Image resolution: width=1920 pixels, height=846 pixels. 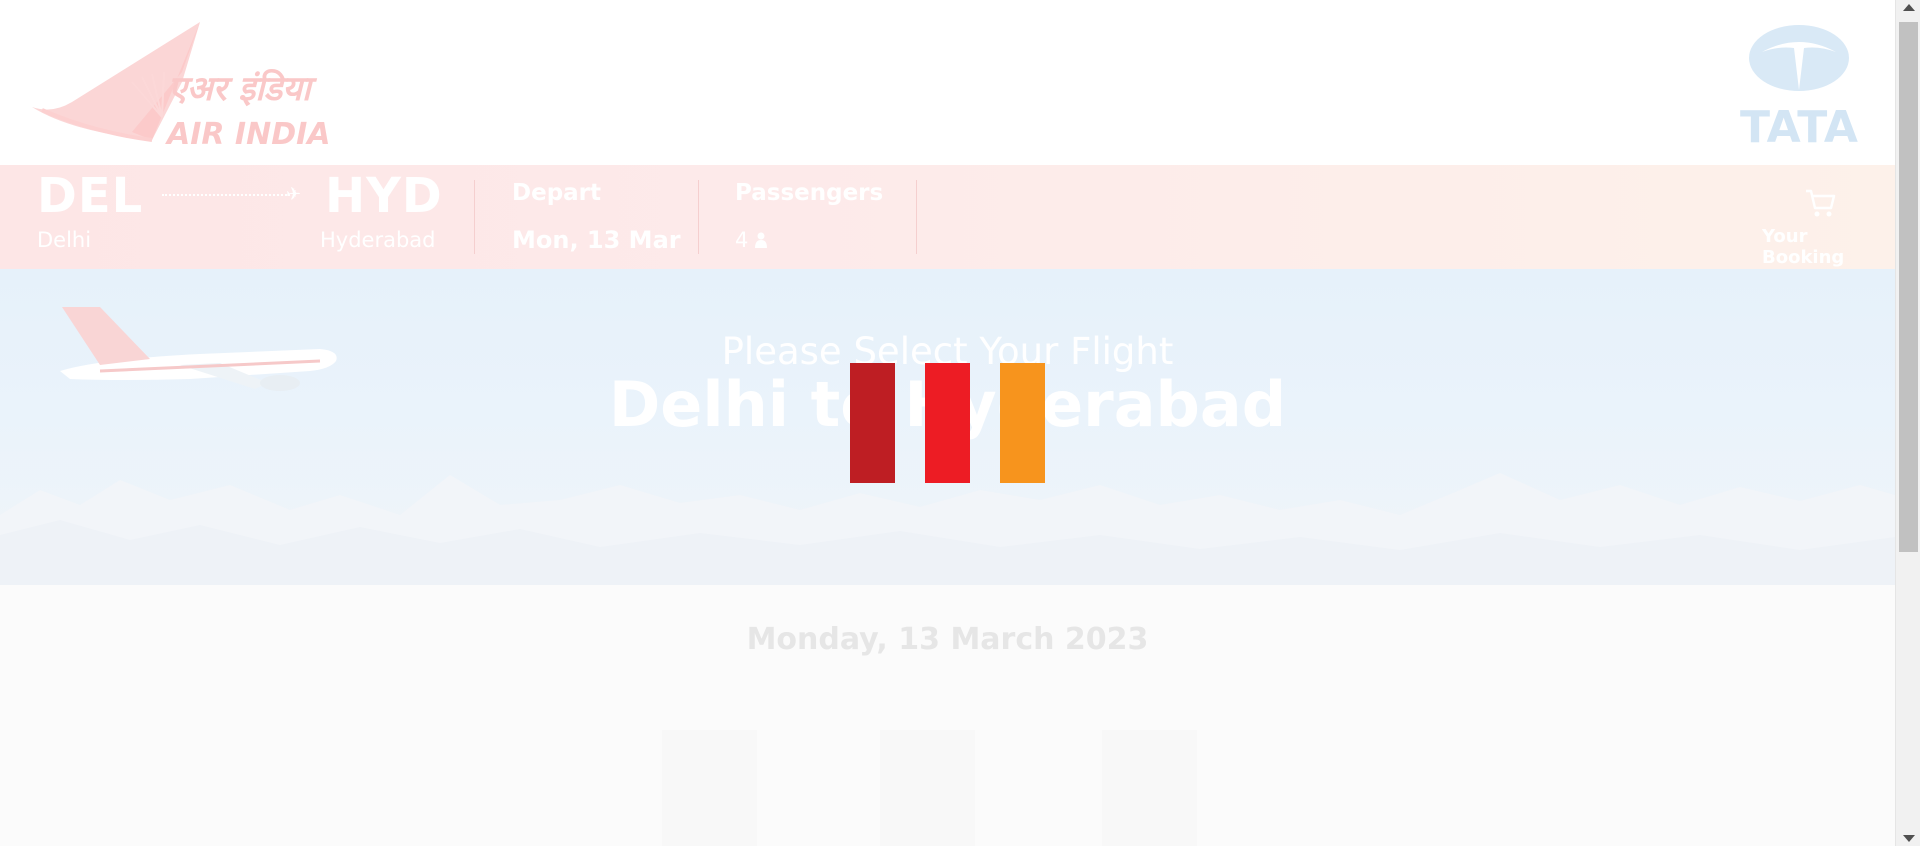 What do you see at coordinates (1909, 7) in the screenshot?
I see `scroll-up-arrow-icon` at bounding box center [1909, 7].